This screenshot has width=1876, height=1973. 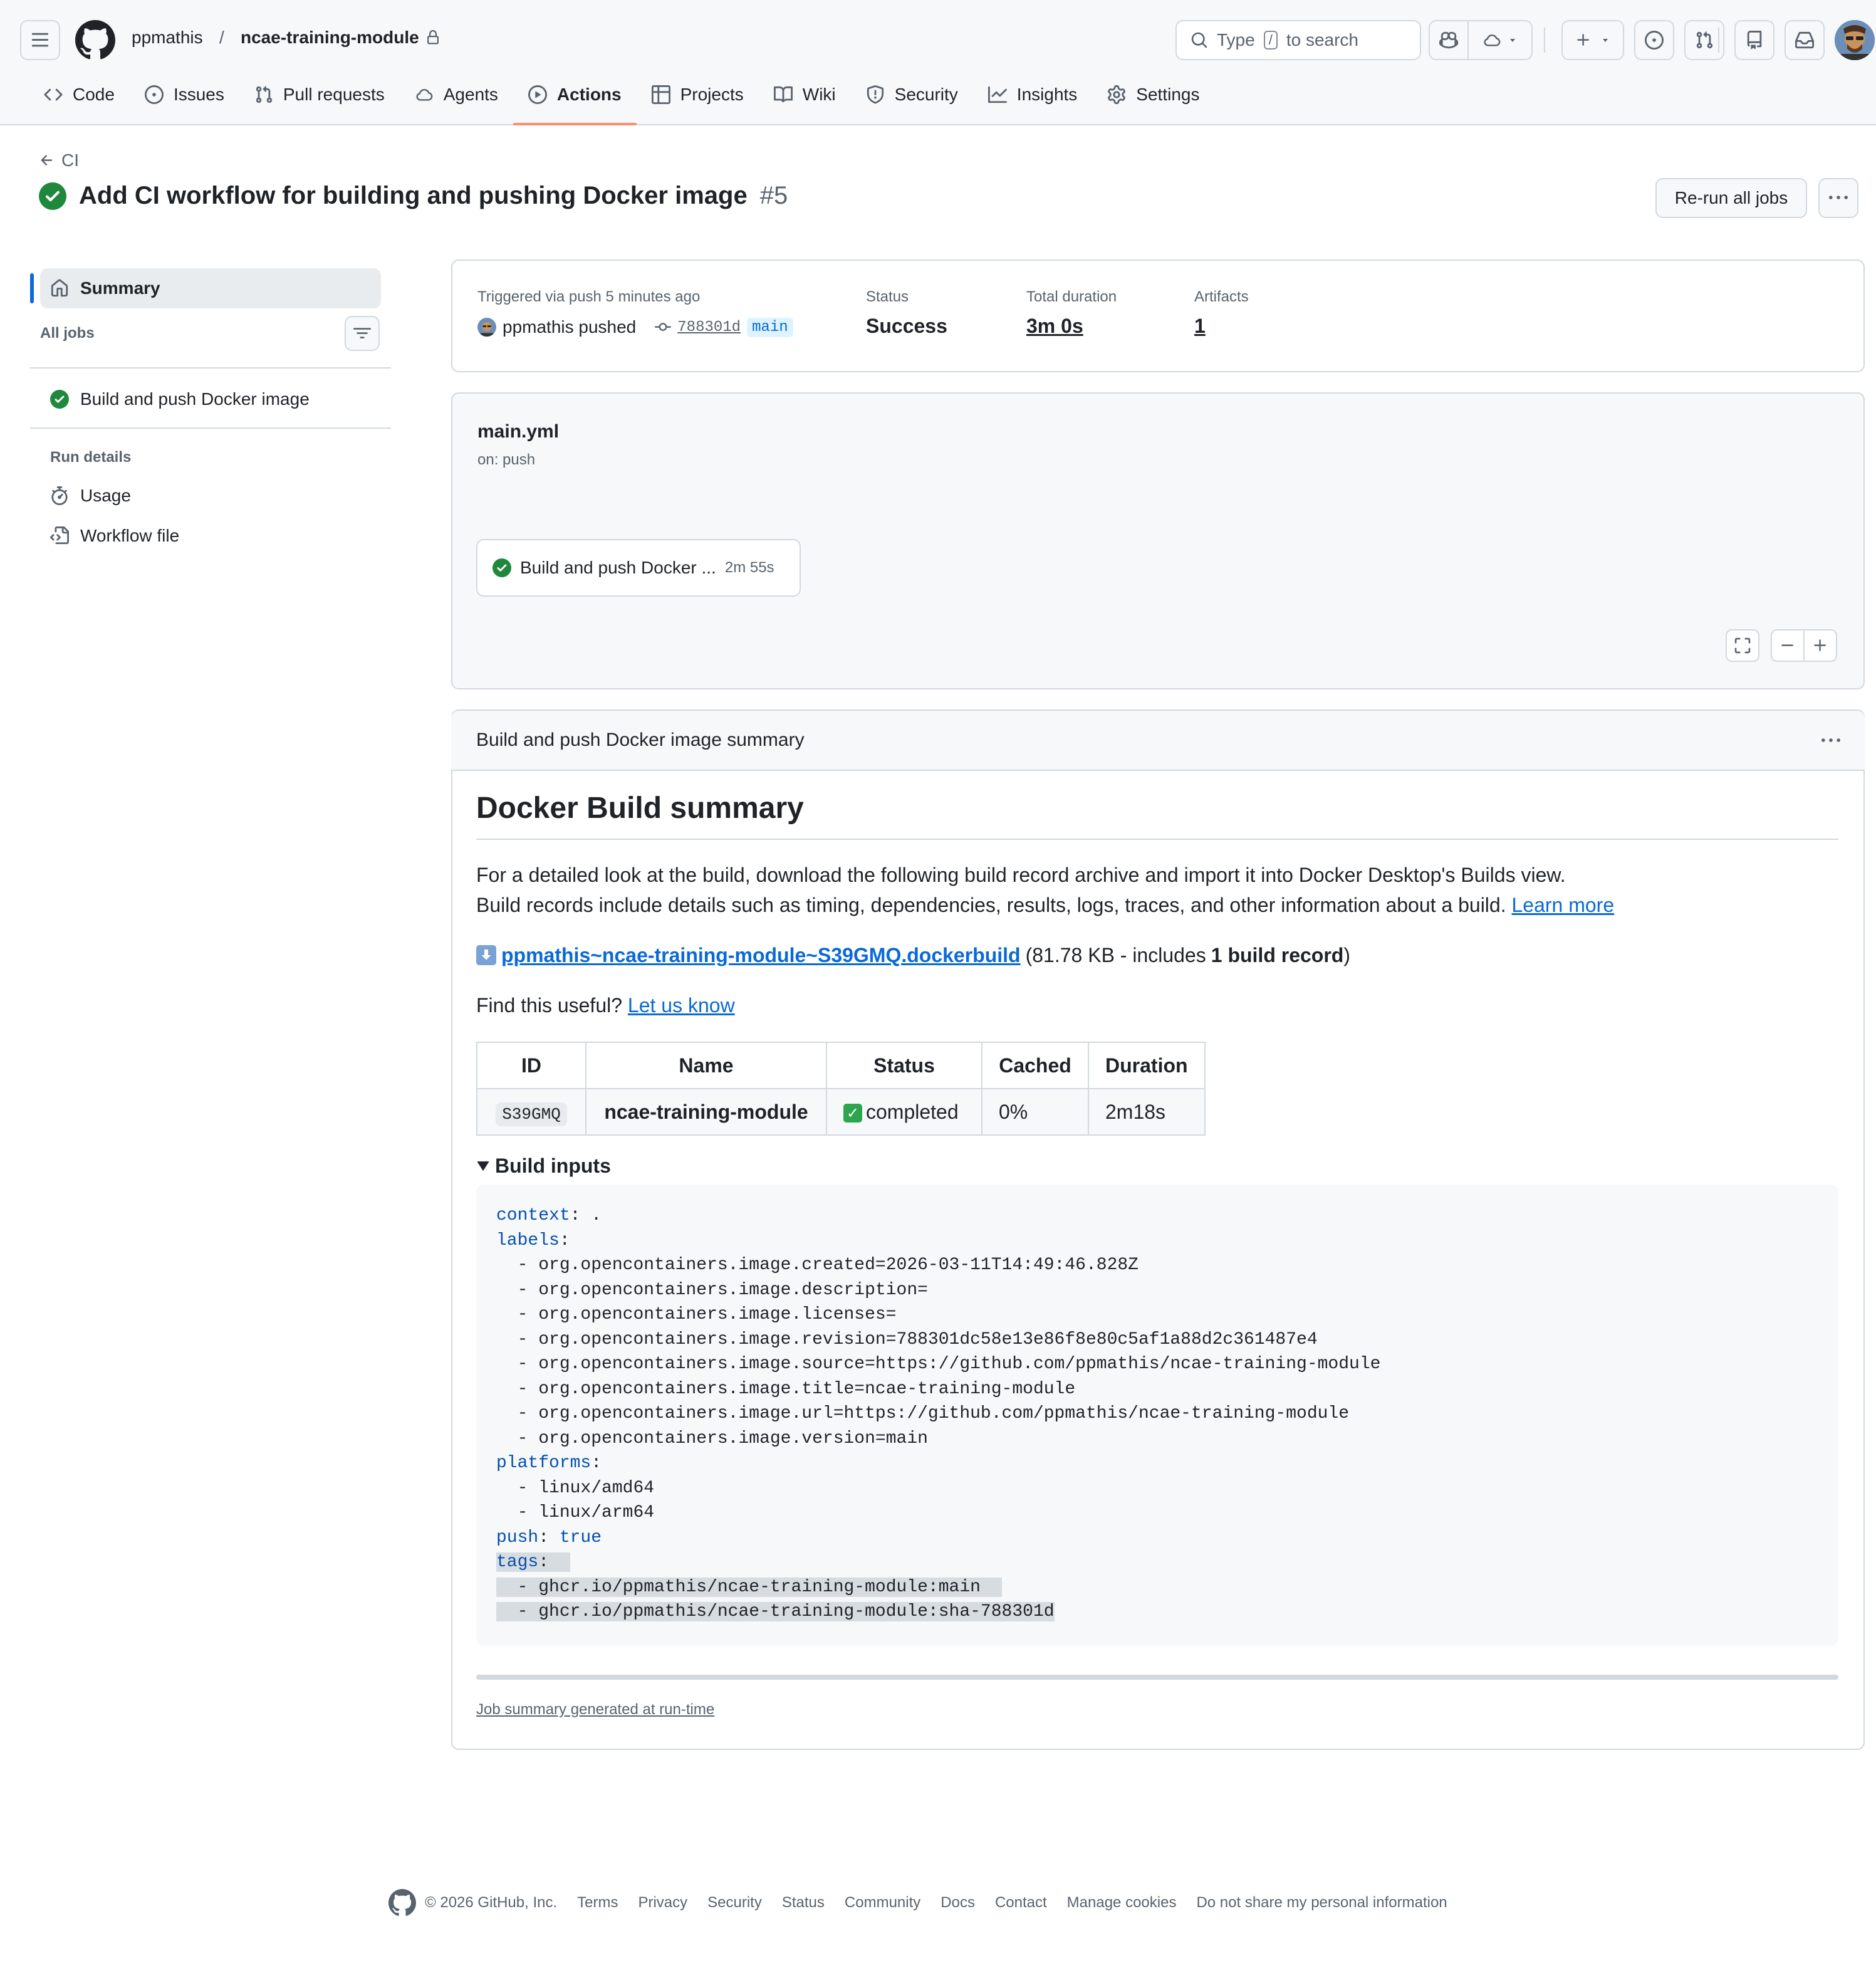 I want to click on tab-insights: Insights, so click(x=1033, y=95).